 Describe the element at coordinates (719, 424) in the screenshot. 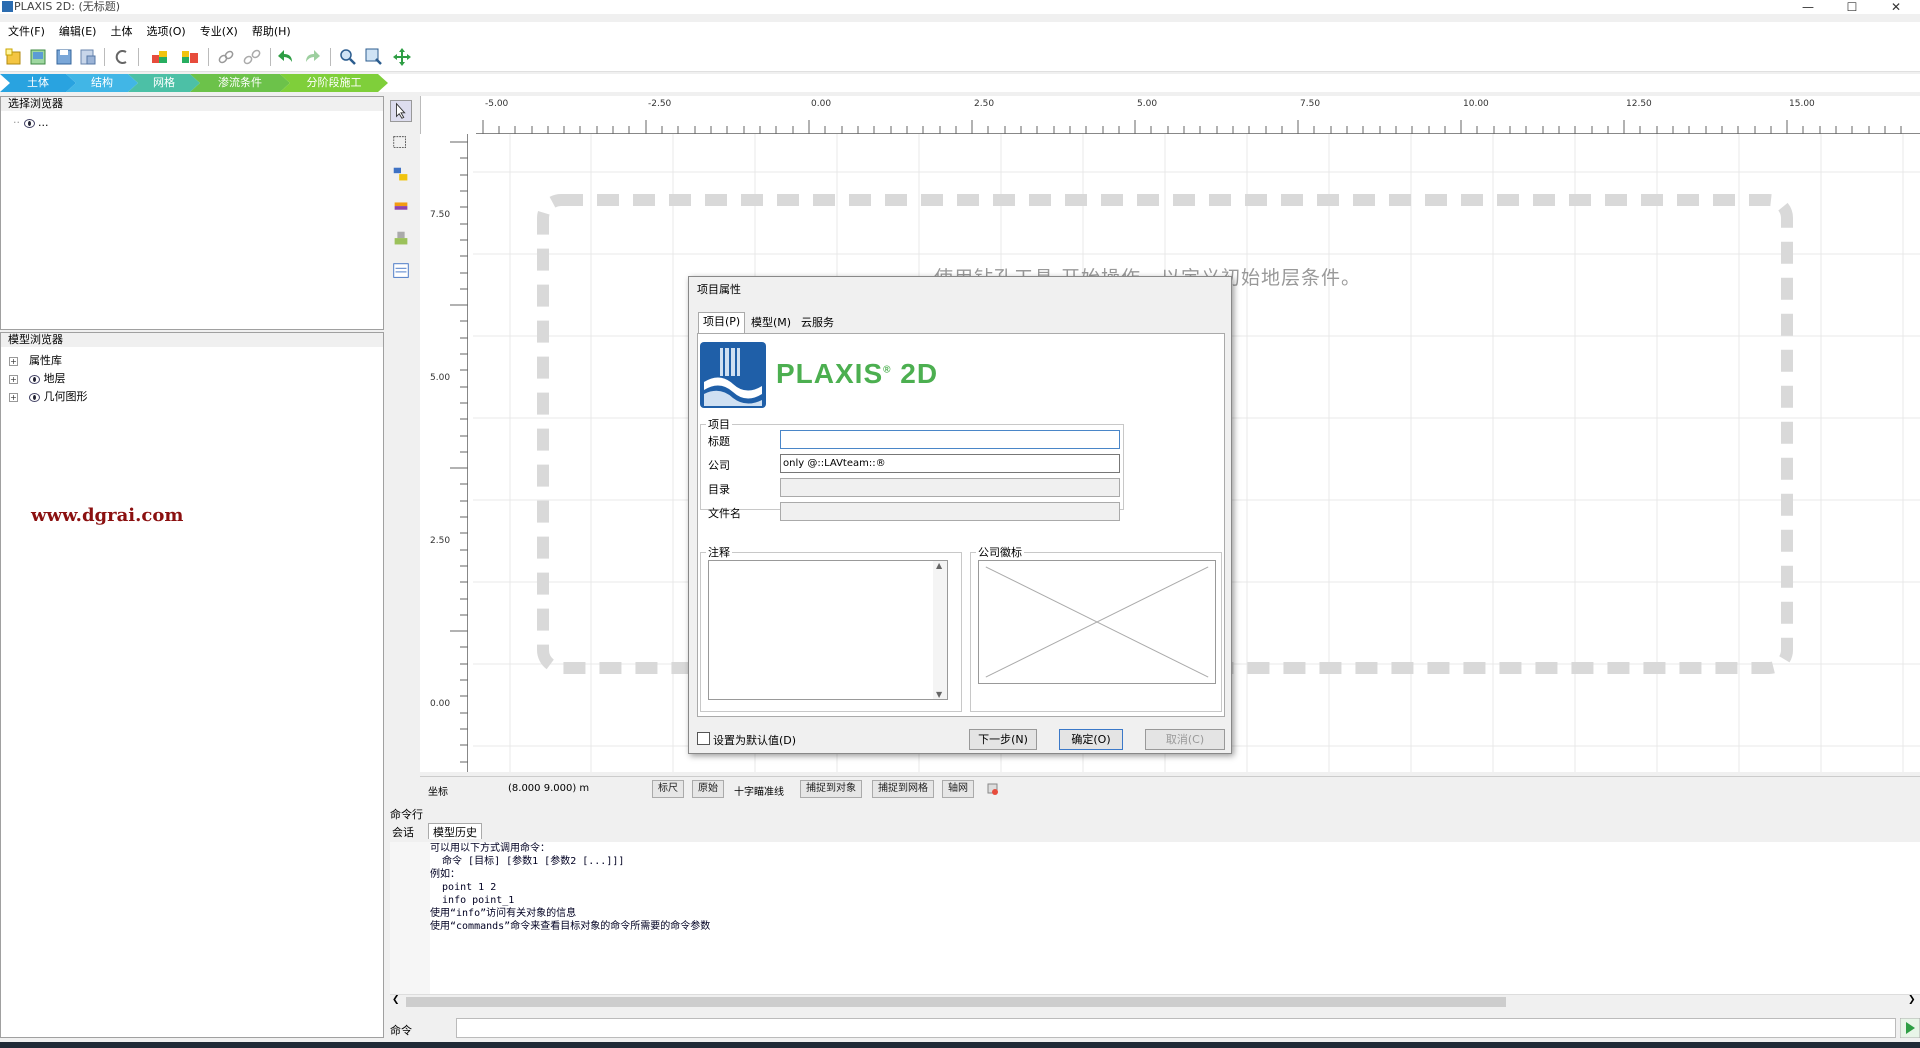

I see `project-group-label: 项目` at that location.